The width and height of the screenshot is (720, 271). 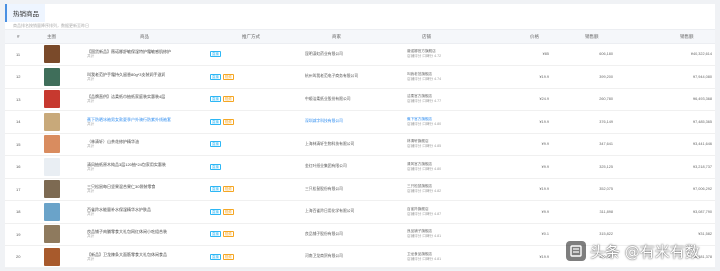 I want to click on promo-cell: 直播 视频, so click(x=245, y=257).